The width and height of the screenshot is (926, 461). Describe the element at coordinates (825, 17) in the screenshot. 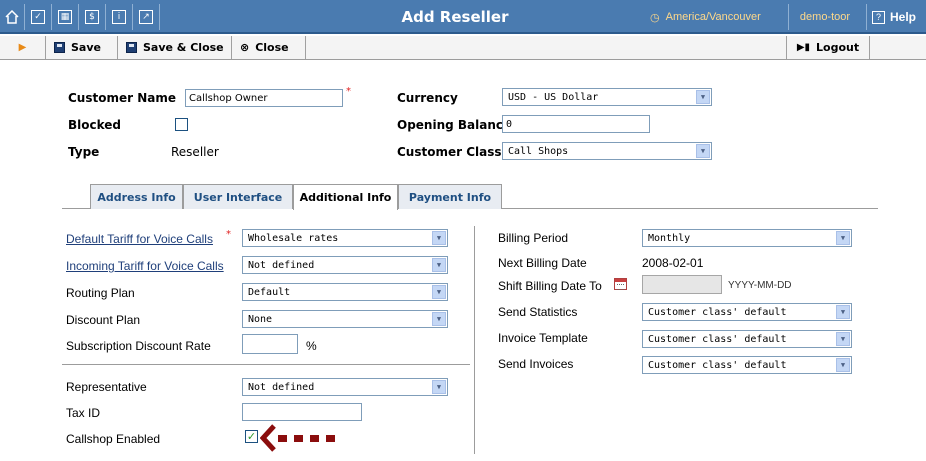

I see `user-link: demo-toor` at that location.